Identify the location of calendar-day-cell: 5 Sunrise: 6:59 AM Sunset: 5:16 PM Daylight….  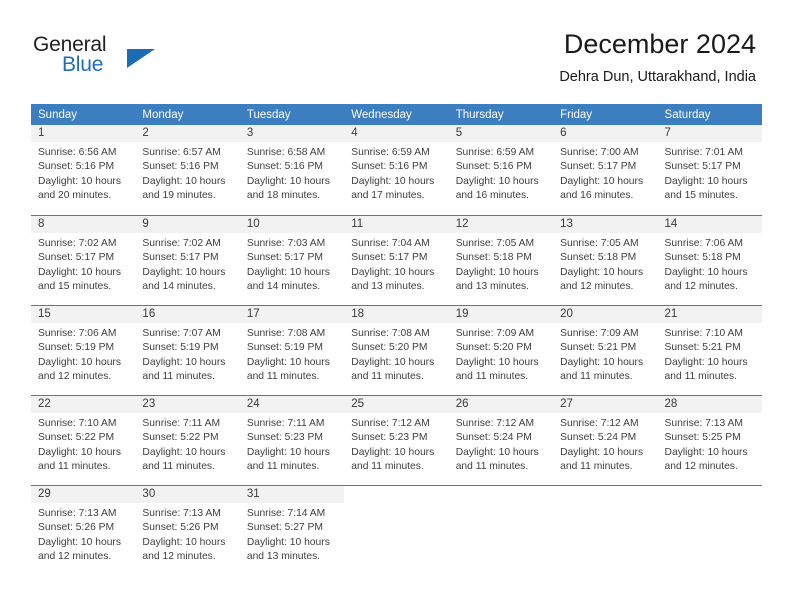
(501, 170).